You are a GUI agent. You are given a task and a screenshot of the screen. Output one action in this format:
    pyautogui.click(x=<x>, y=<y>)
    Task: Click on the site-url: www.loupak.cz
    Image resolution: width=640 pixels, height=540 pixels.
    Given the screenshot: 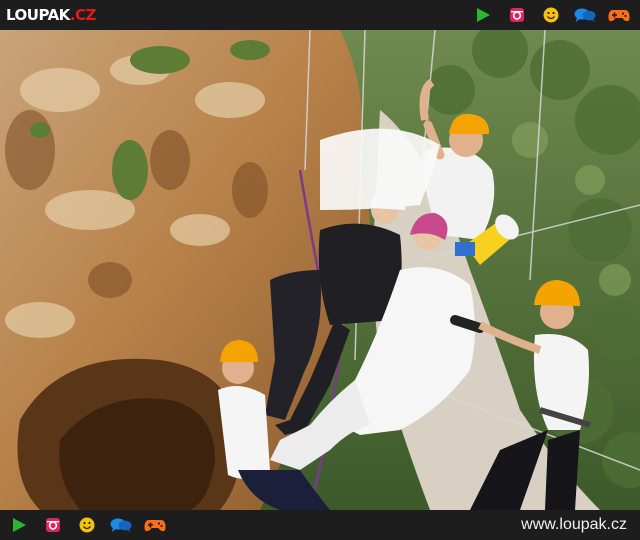 What is the action you would take?
    pyautogui.click(x=574, y=525)
    